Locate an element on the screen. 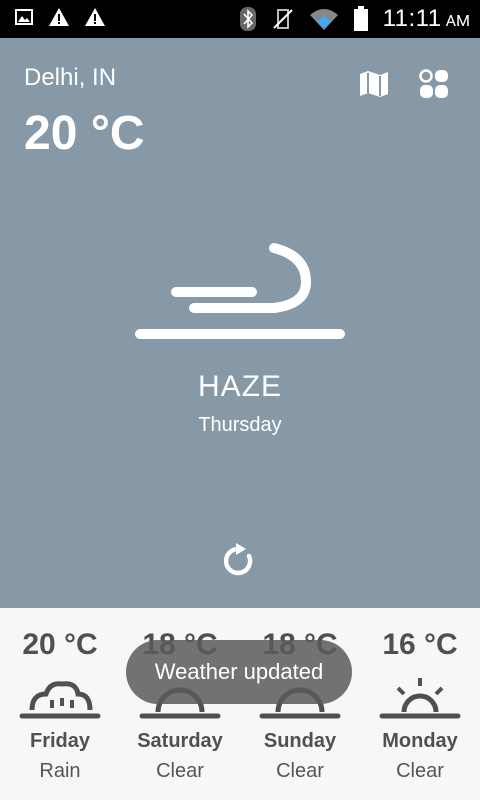  forecast-item: 16 °C Monday Clear is located at coordinates (420, 704).